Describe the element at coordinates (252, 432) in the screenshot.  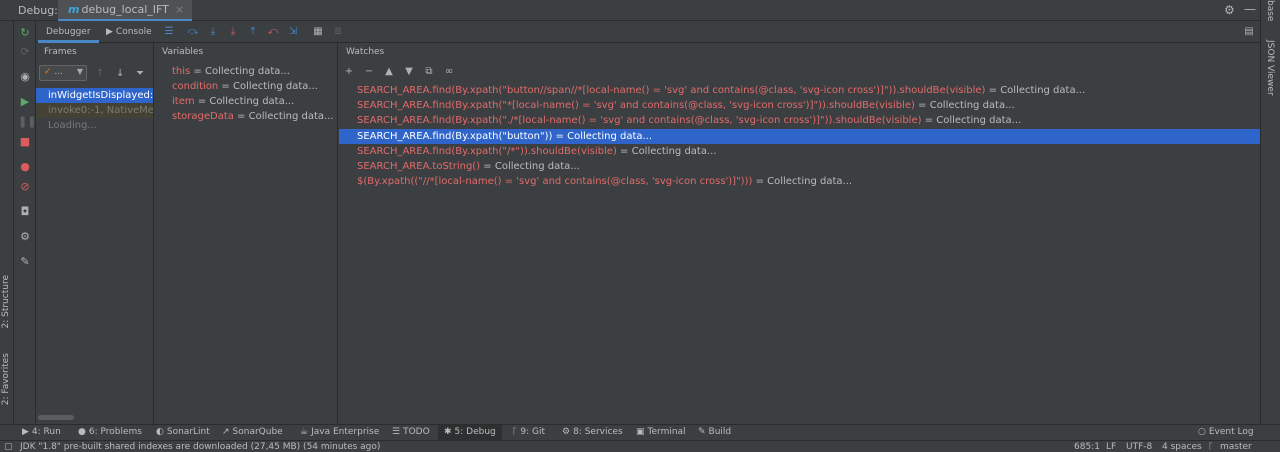
I see `tool-window-sonarqube: ↗ SonarQube` at that location.